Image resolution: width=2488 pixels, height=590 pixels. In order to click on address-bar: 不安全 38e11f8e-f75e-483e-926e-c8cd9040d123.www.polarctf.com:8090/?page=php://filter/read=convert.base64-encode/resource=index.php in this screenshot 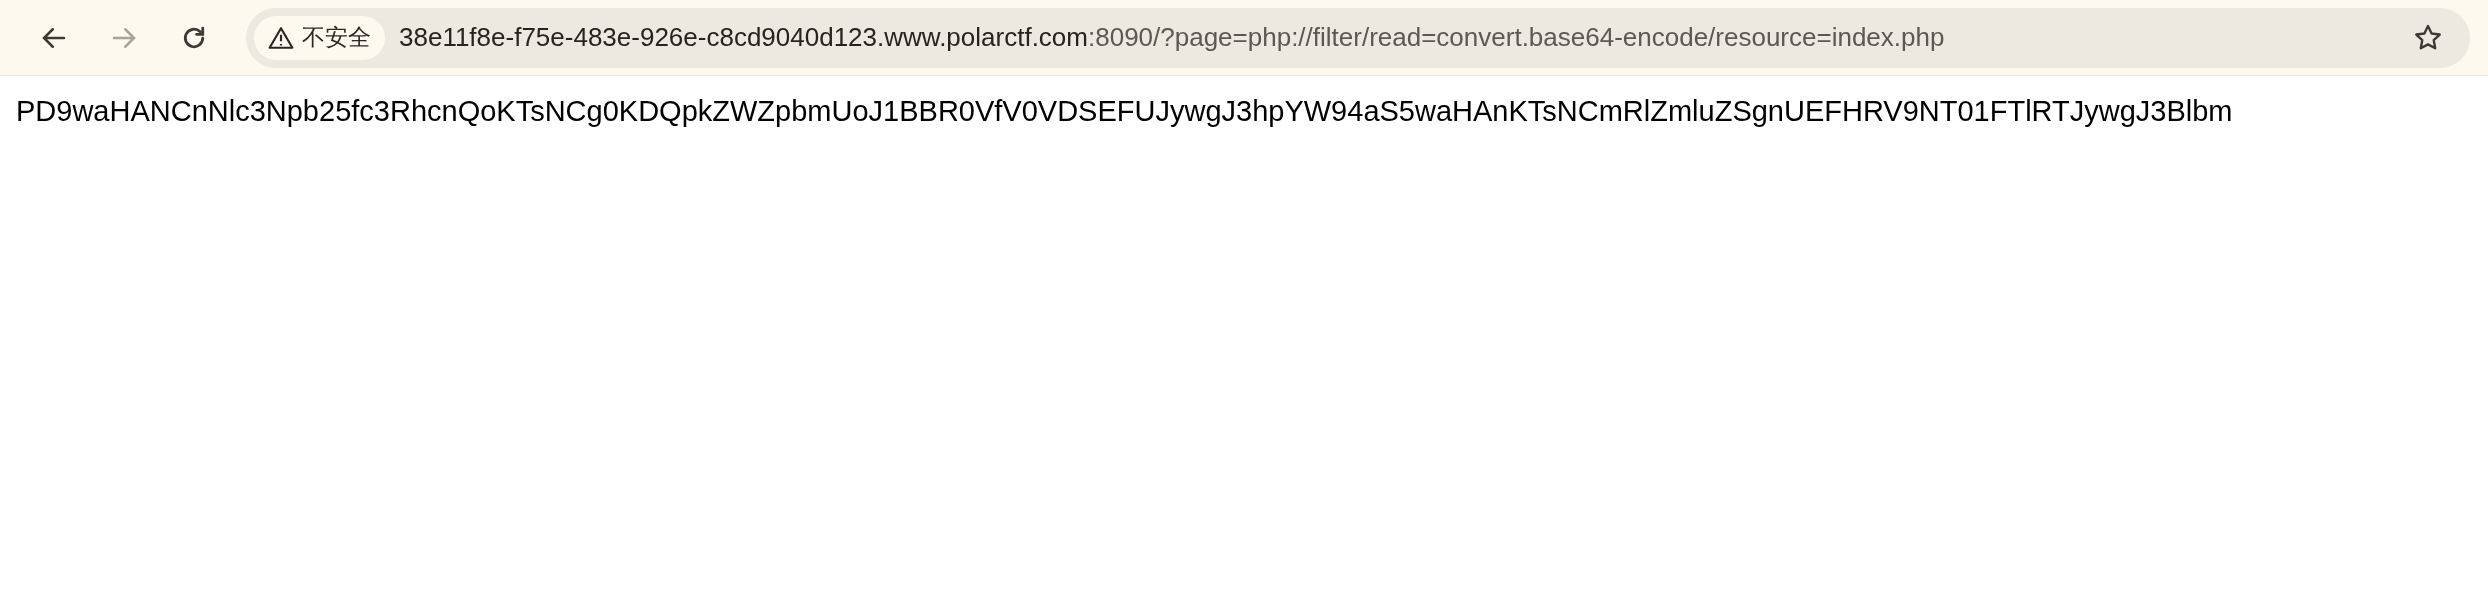, I will do `click(1358, 37)`.